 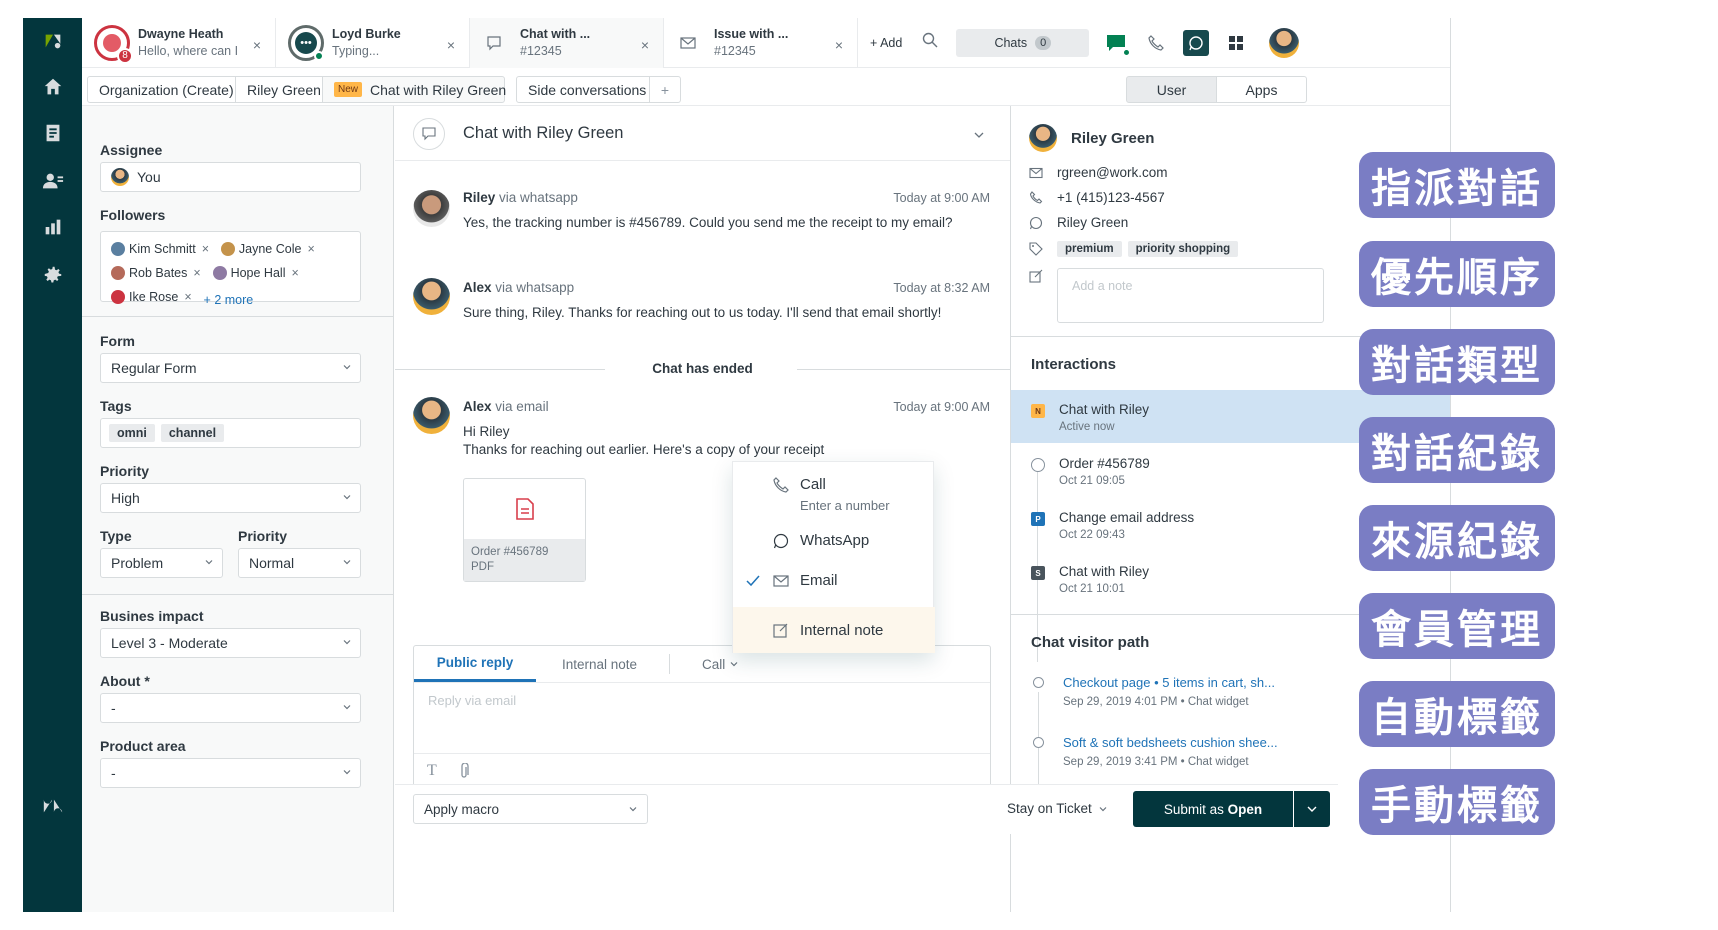 What do you see at coordinates (179, 43) in the screenshot?
I see `tab-dwayne-heath: 8 Dwayne Heath Hello, where can I ×` at bounding box center [179, 43].